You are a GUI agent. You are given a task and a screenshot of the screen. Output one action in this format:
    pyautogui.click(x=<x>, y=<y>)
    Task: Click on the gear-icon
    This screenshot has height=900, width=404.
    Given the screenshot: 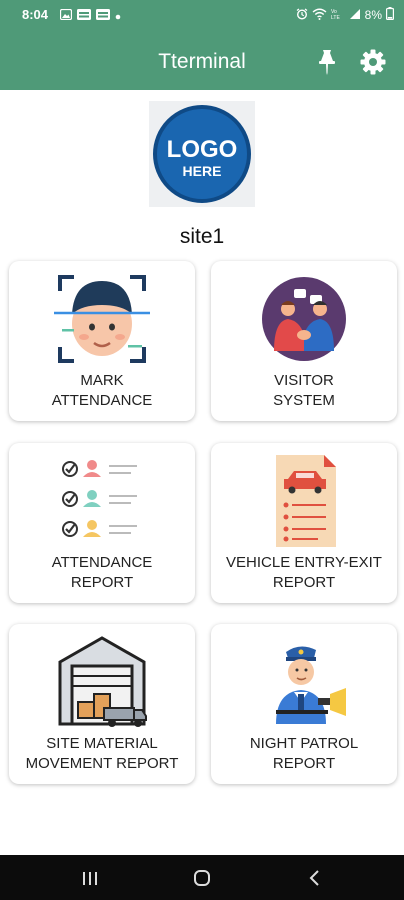 What is the action you would take?
    pyautogui.click(x=373, y=62)
    